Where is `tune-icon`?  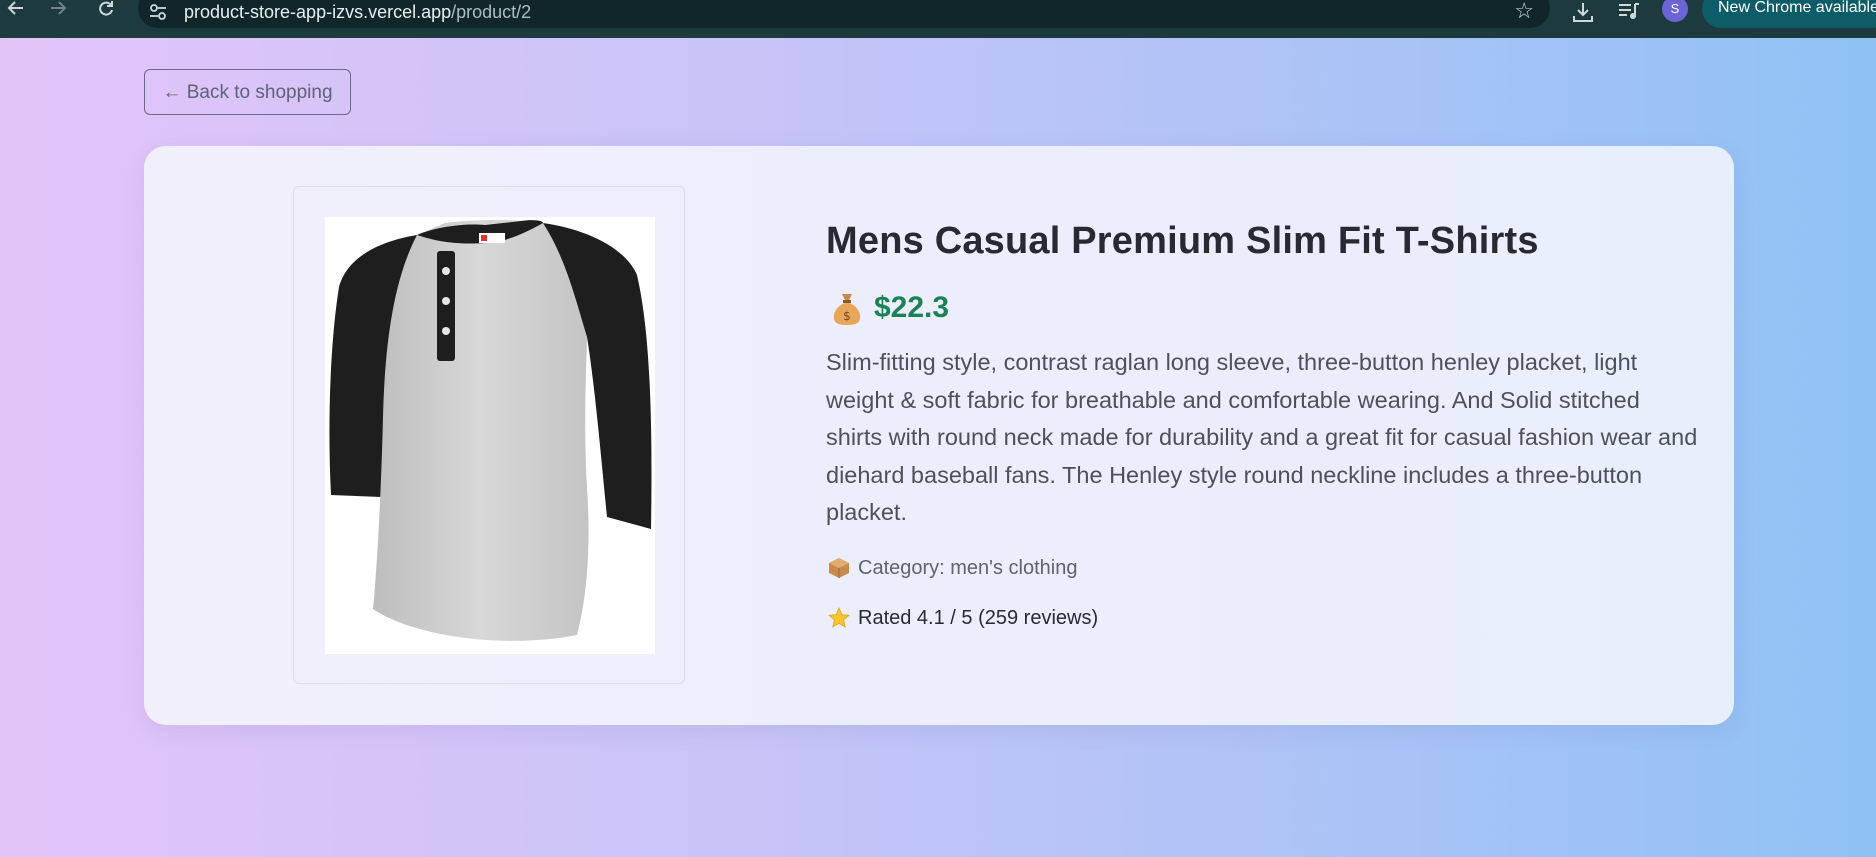
tune-icon is located at coordinates (158, 12).